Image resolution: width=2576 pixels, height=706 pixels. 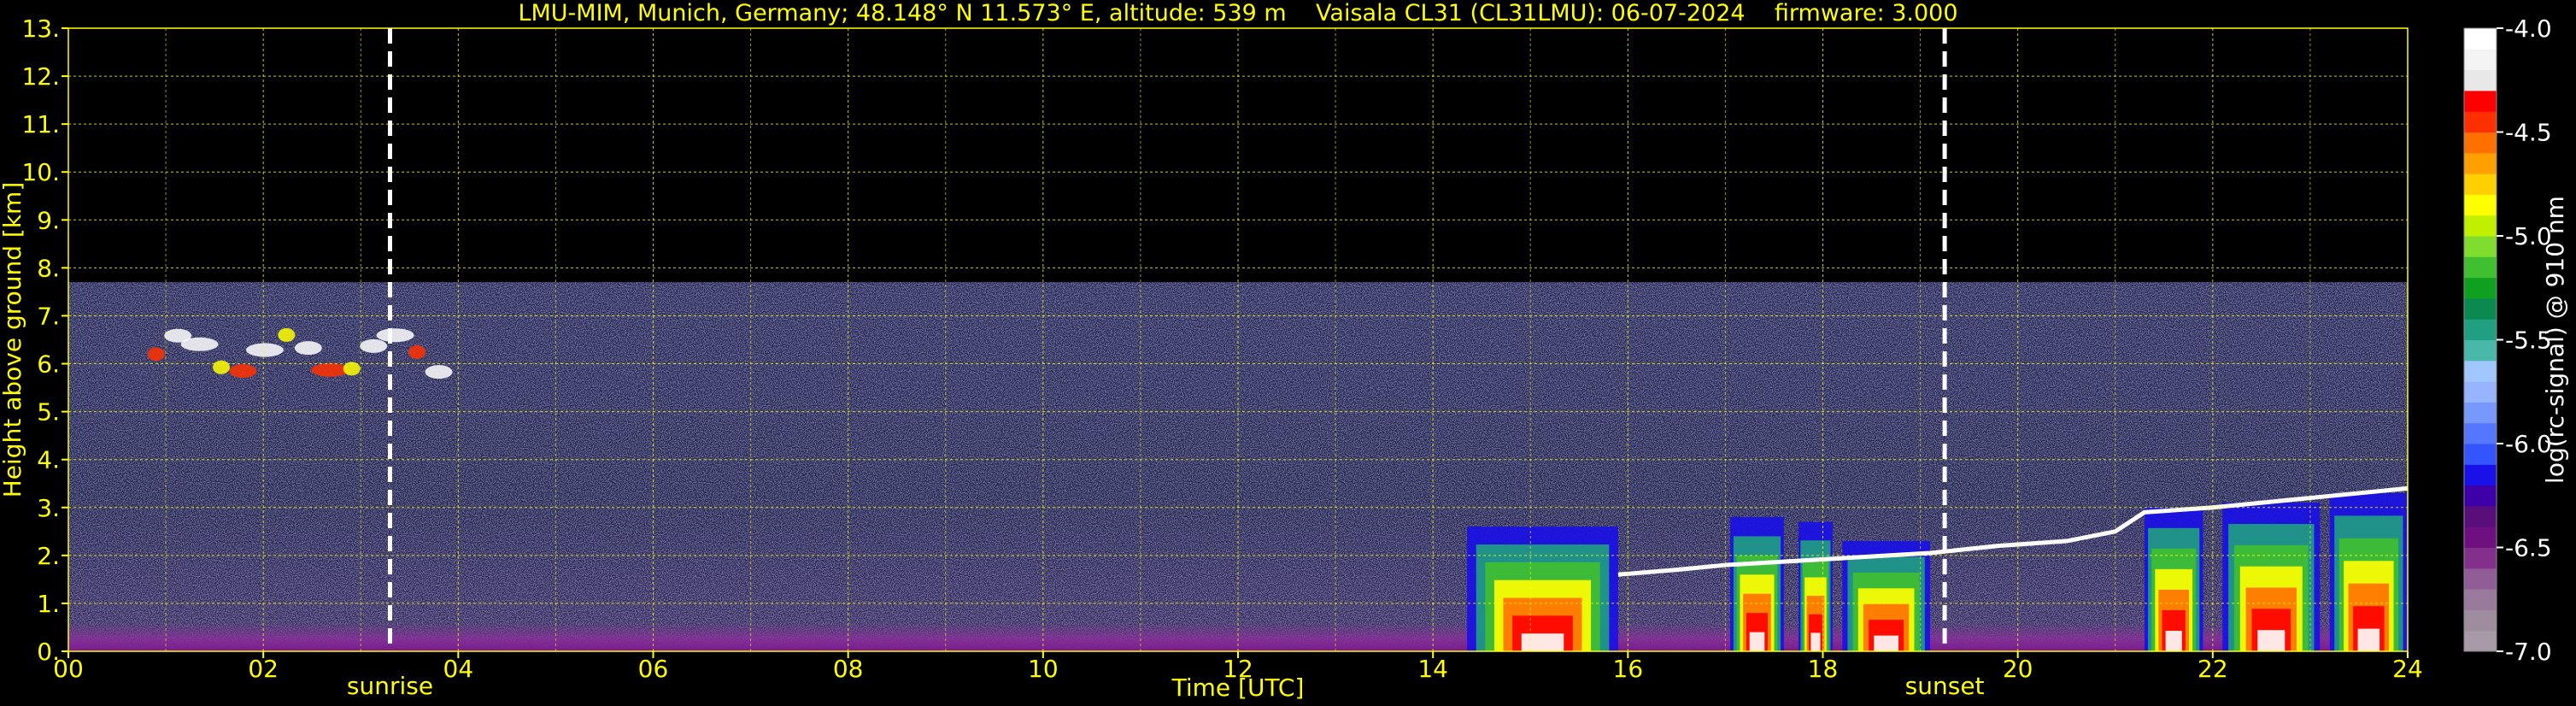 I want to click on colorbar-tick-label: -6.5, so click(x=2528, y=548).